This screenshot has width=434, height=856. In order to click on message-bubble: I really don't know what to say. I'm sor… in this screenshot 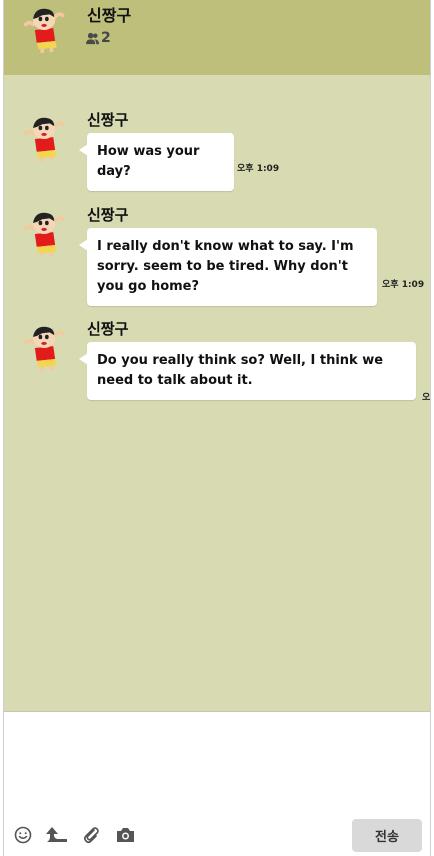, I will do `click(228, 267)`.